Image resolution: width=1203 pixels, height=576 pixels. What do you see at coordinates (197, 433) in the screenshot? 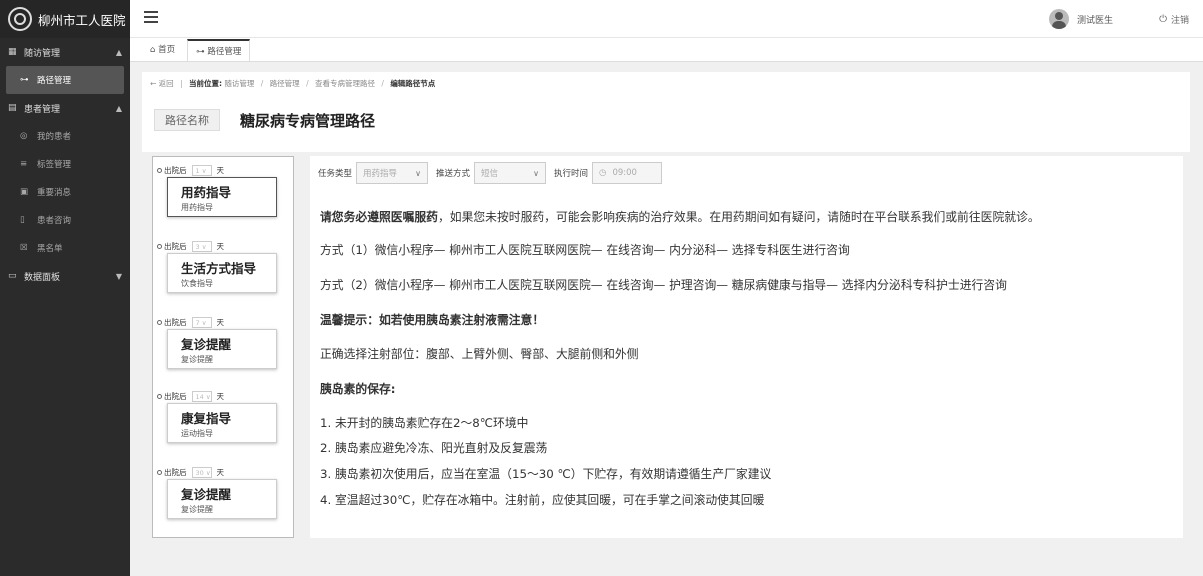
I see `card-subtitle: 运动指导` at bounding box center [197, 433].